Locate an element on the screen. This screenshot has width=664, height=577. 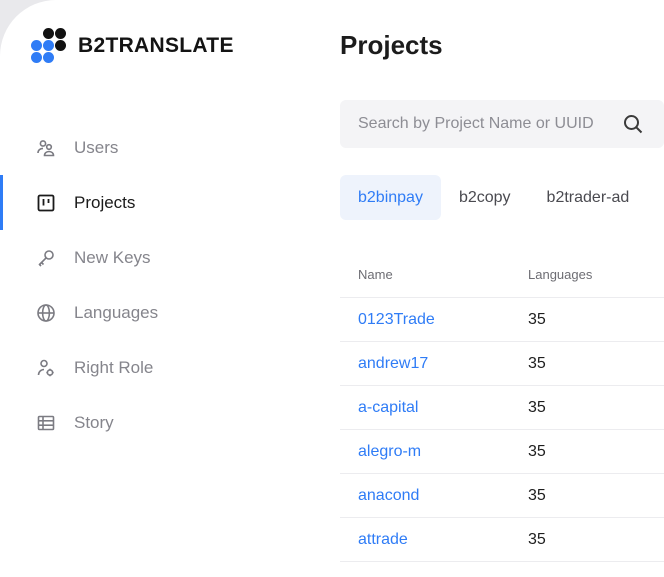
table-row: anacond 35 is located at coordinates (502, 496).